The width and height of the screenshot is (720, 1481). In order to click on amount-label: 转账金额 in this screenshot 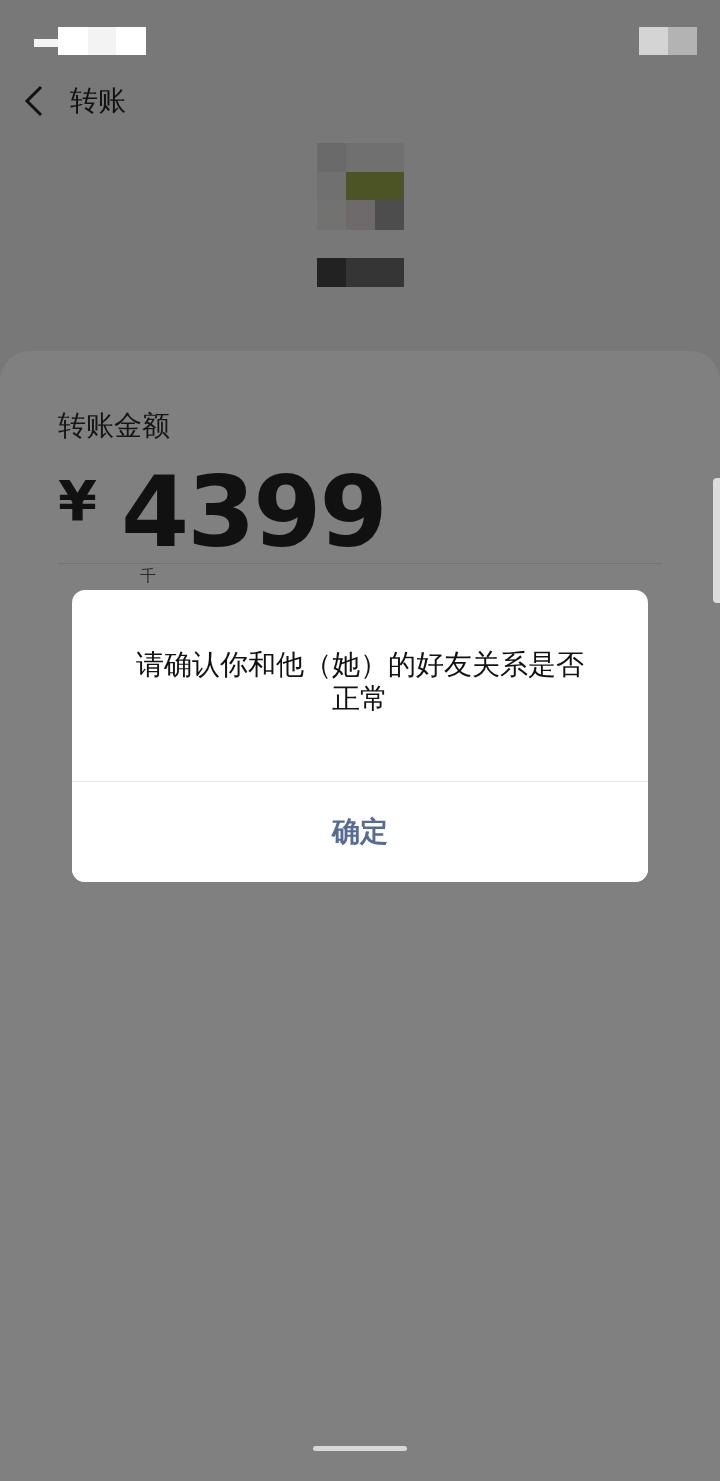, I will do `click(114, 426)`.